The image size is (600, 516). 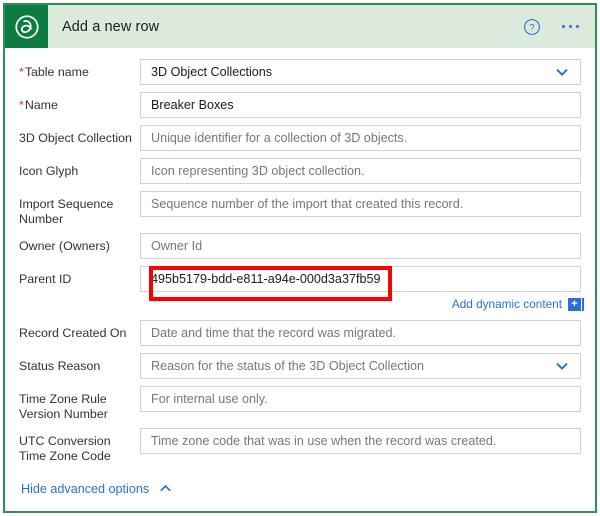 What do you see at coordinates (192, 105) in the screenshot?
I see `field-value-name: Breaker Boxes` at bounding box center [192, 105].